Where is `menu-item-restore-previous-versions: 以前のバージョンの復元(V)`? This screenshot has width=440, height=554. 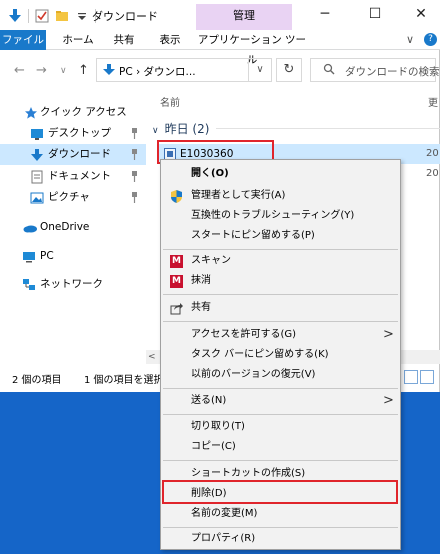
menu-item-restore-previous-versions: 以前のバージョンの復元(V) is located at coordinates (280, 375).